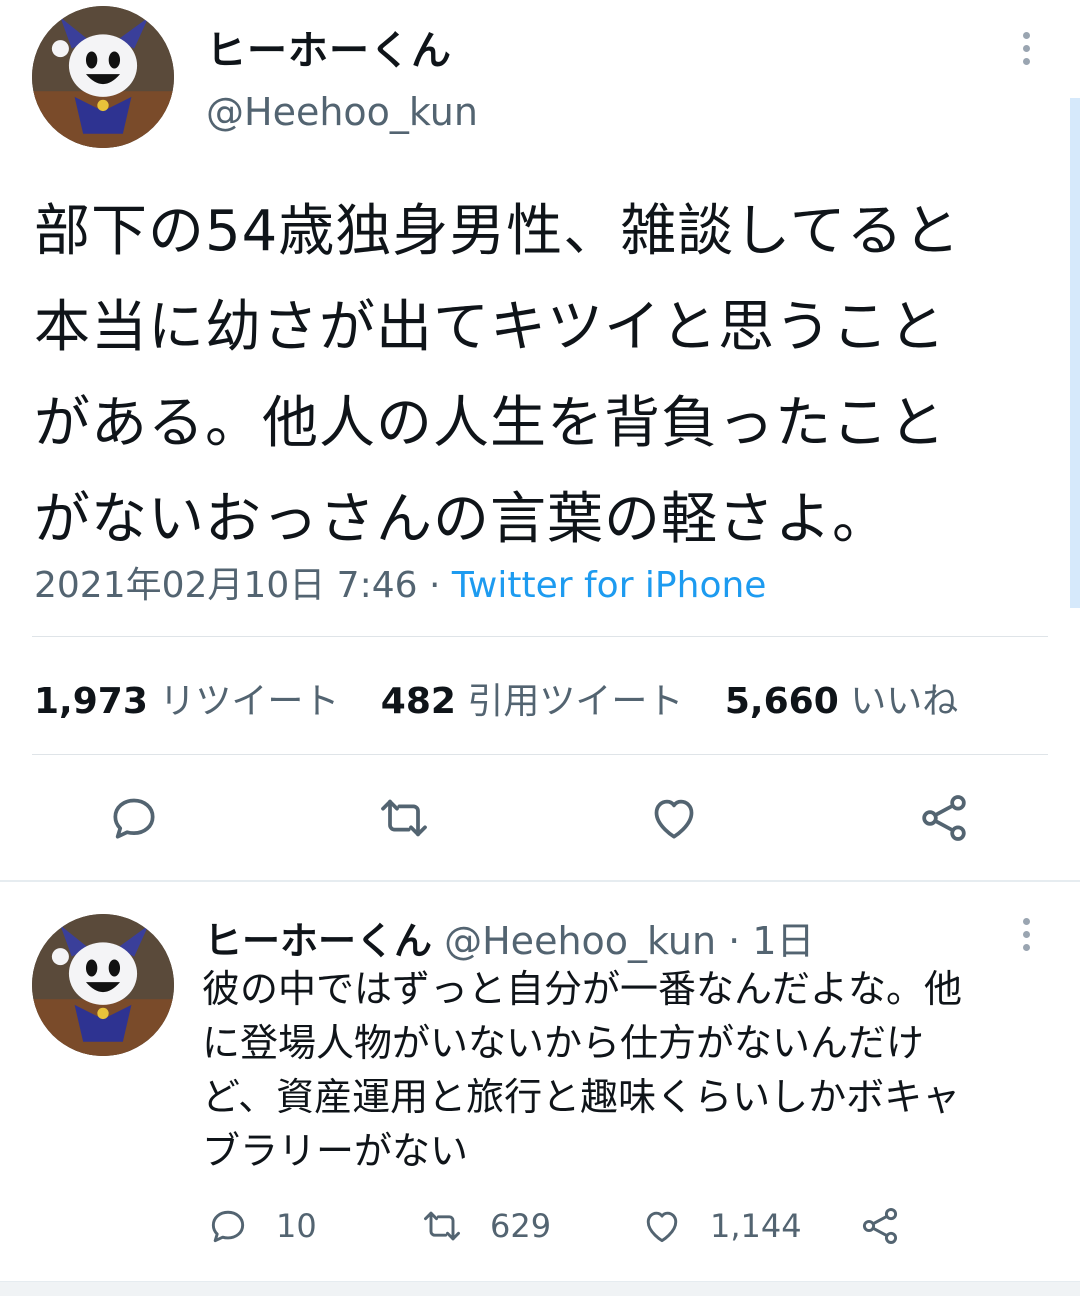 Image resolution: width=1080 pixels, height=1296 pixels. I want to click on tweet-text-line: がないおっさんの言葉の軽さよ。, so click(461, 519).